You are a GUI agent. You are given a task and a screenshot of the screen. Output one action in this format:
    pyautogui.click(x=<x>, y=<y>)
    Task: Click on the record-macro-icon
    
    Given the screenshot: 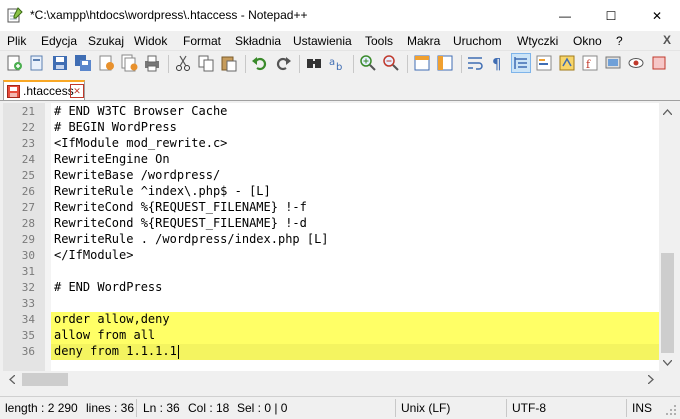 What is the action you would take?
    pyautogui.click(x=636, y=63)
    